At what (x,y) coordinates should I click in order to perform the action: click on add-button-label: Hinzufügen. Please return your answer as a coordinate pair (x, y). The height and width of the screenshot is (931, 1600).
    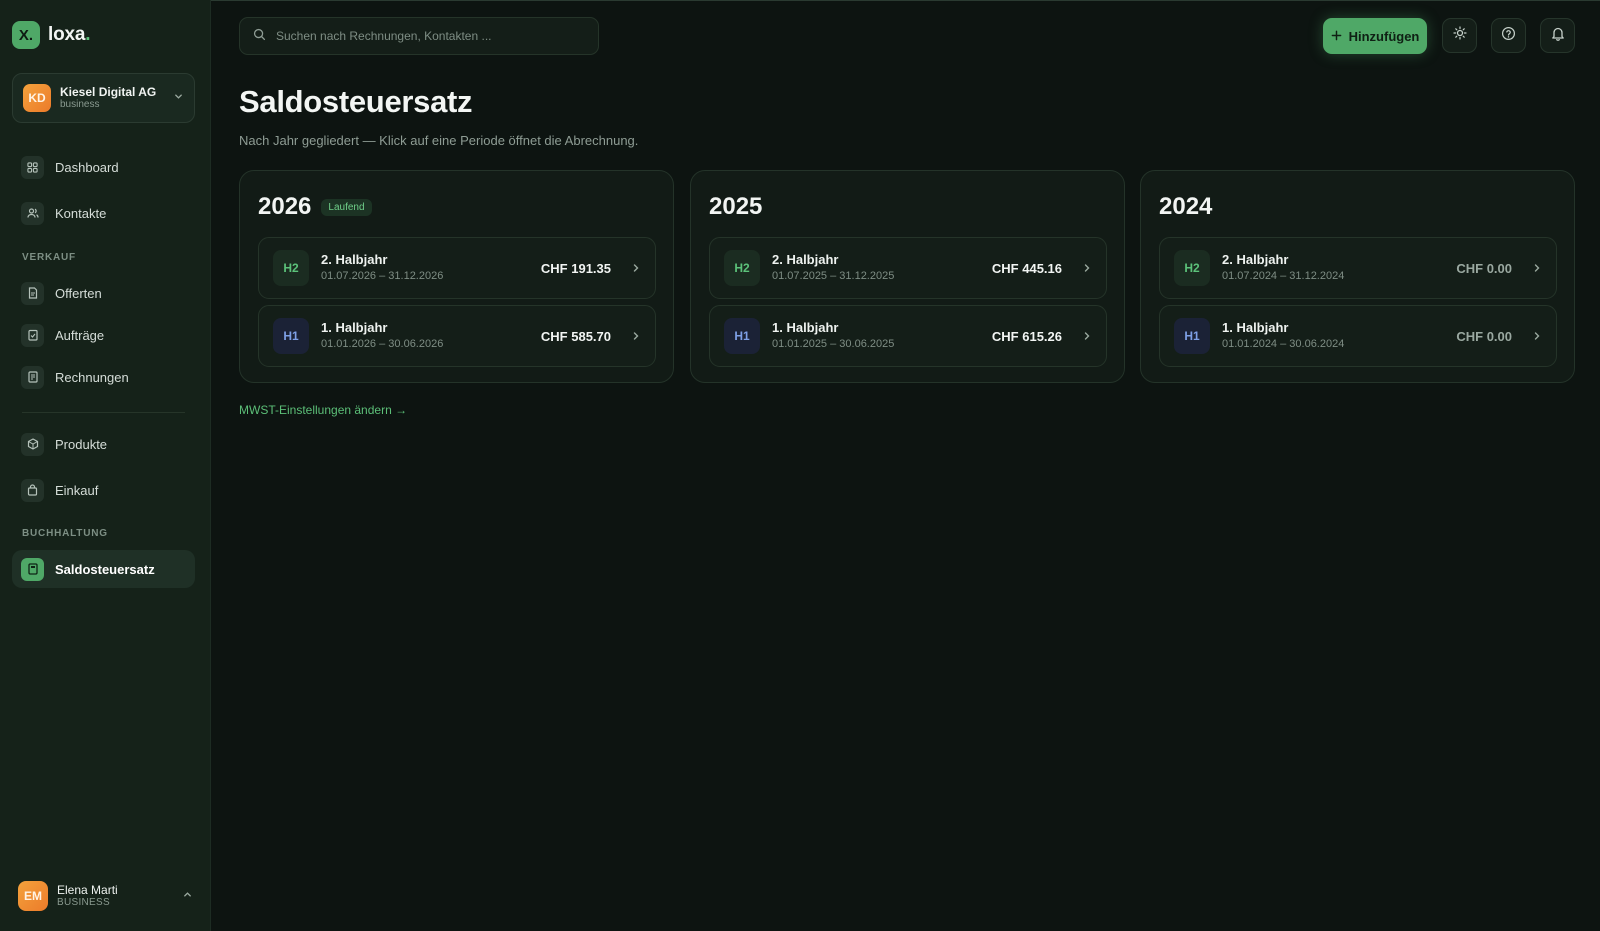
    Looking at the image, I should click on (1384, 36).